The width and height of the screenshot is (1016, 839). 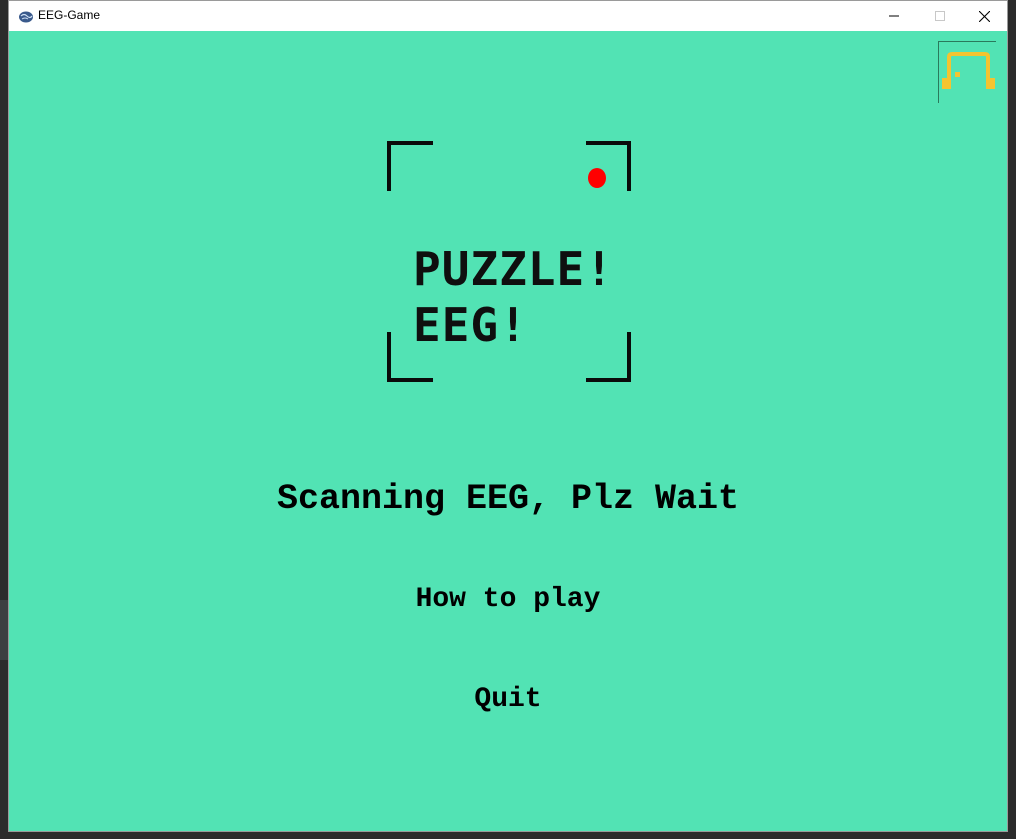 What do you see at coordinates (969, 72) in the screenshot?
I see `headphones-icon` at bounding box center [969, 72].